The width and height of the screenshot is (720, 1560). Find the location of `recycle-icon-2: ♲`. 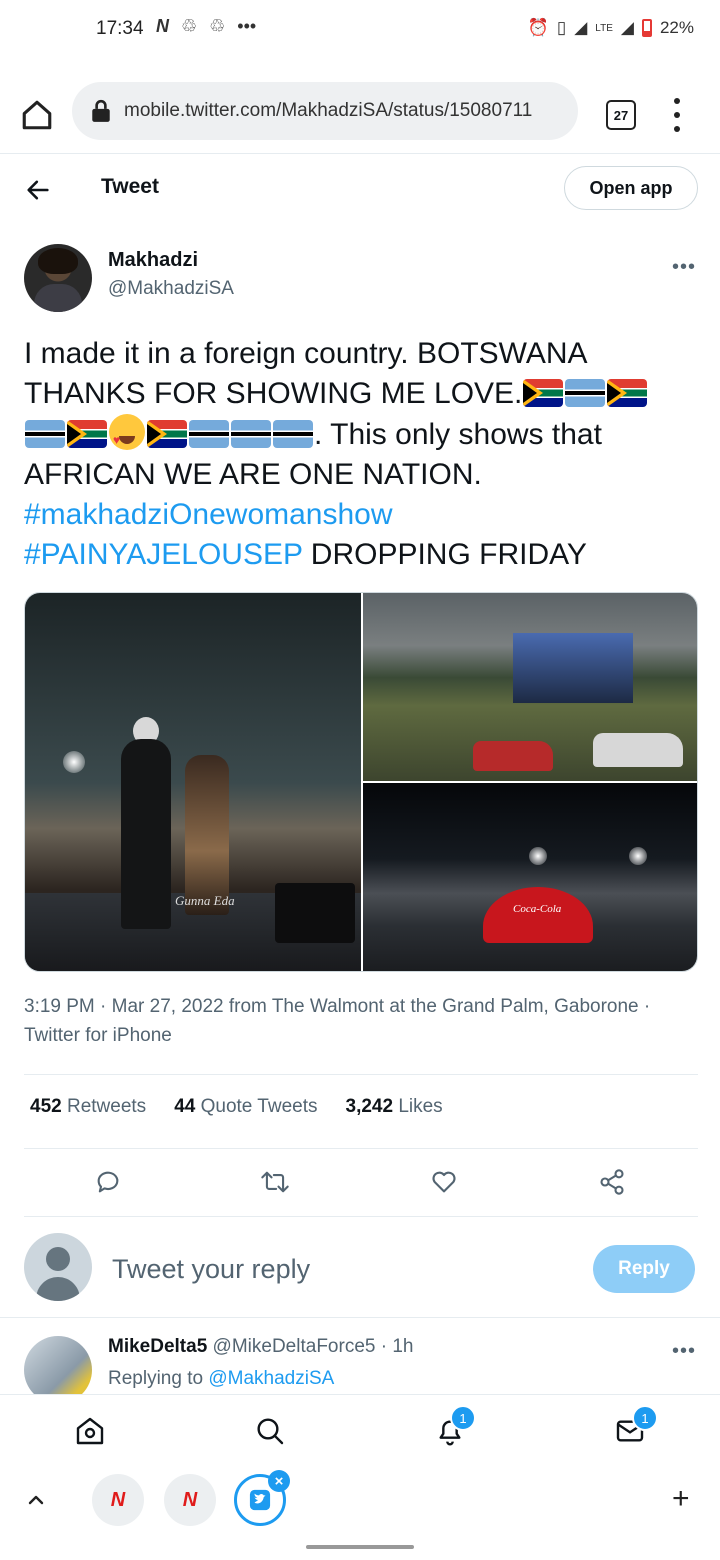

recycle-icon-2: ♲ is located at coordinates (217, 26).